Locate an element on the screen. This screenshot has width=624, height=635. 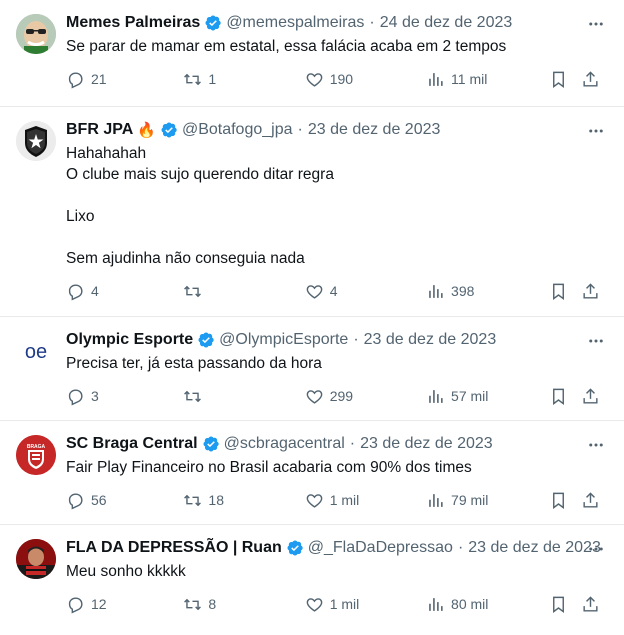
action-bar: 4 4 398 is located at coordinates (338, 291).